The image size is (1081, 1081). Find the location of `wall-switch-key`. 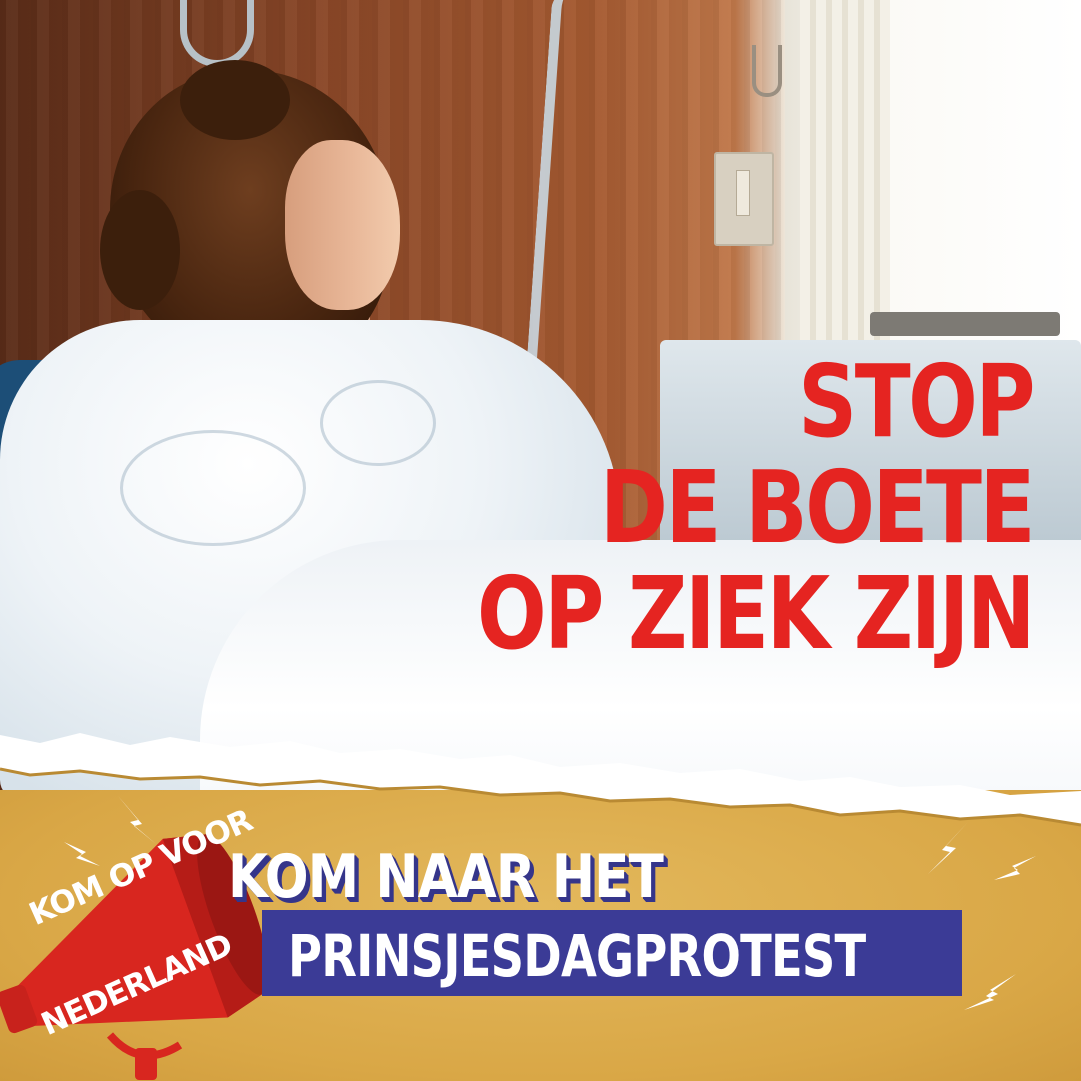

wall-switch-key is located at coordinates (743, 193).